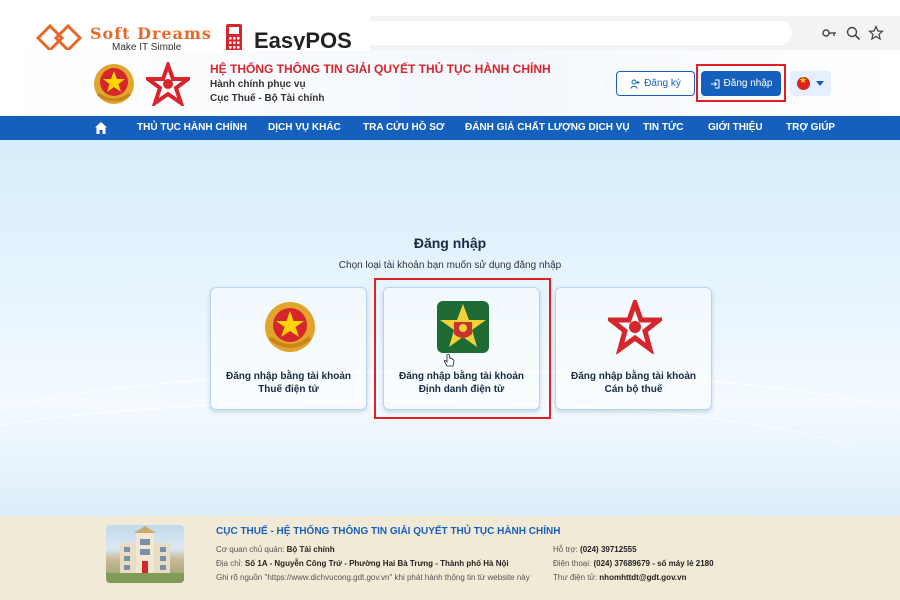 This screenshot has width=900, height=600. I want to click on user-add-icon, so click(635, 84).